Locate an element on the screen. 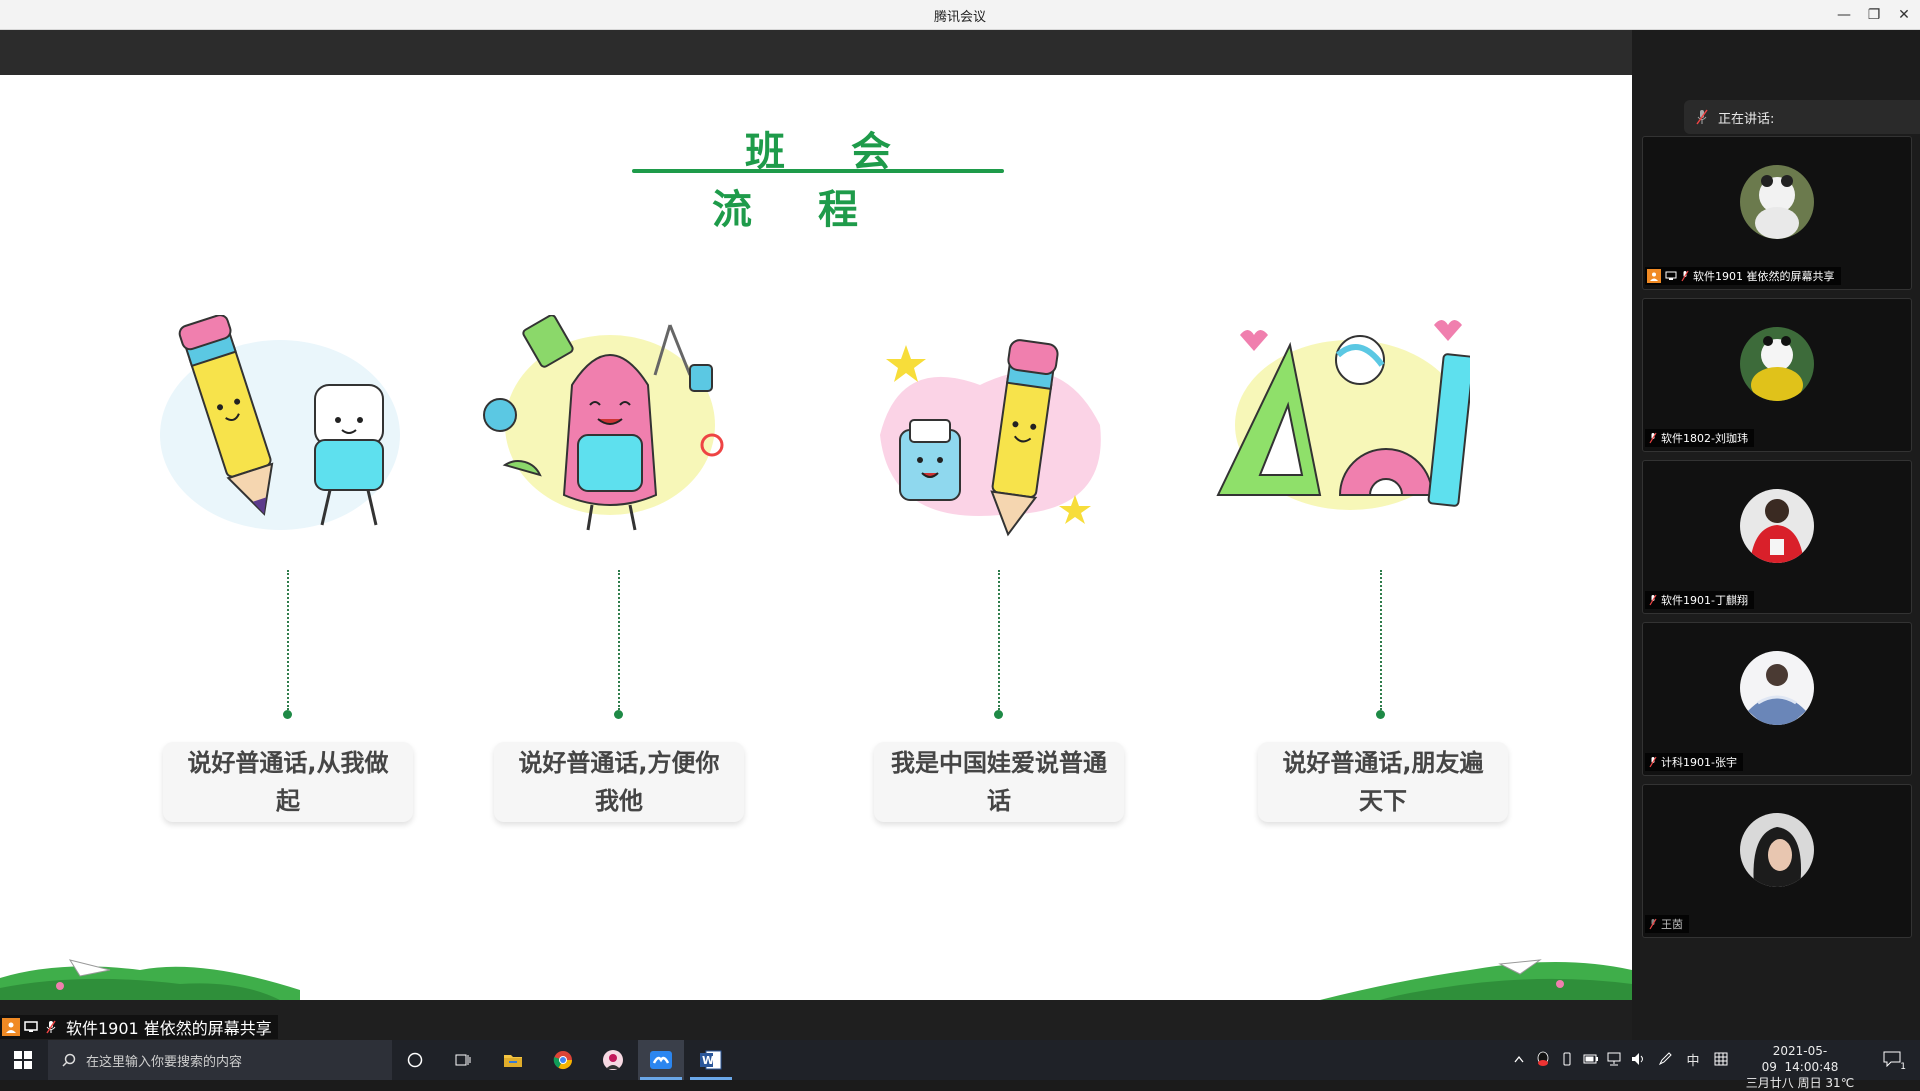 The height and width of the screenshot is (1091, 1920). usb-tray-icon is located at coordinates (1567, 1059).